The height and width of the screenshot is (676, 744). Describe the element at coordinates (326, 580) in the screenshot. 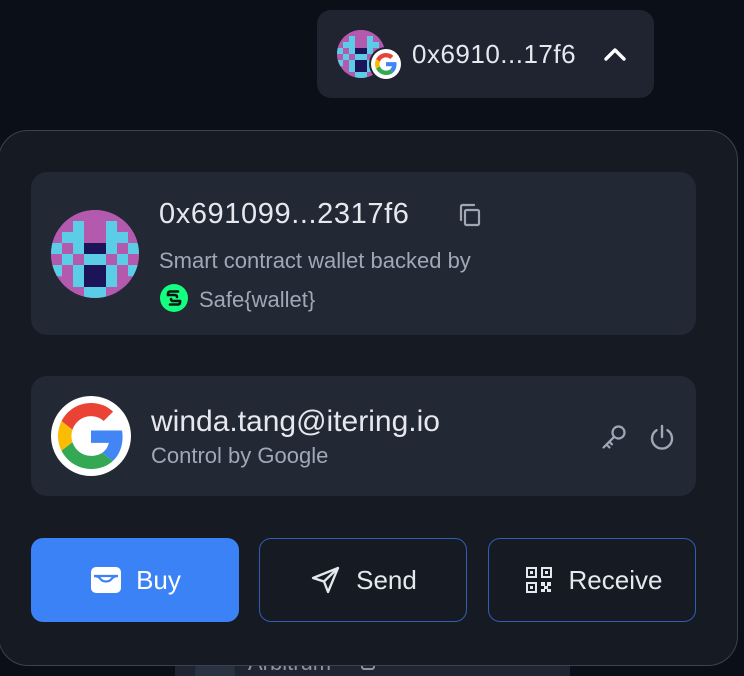

I see `send-arrow-icon` at that location.